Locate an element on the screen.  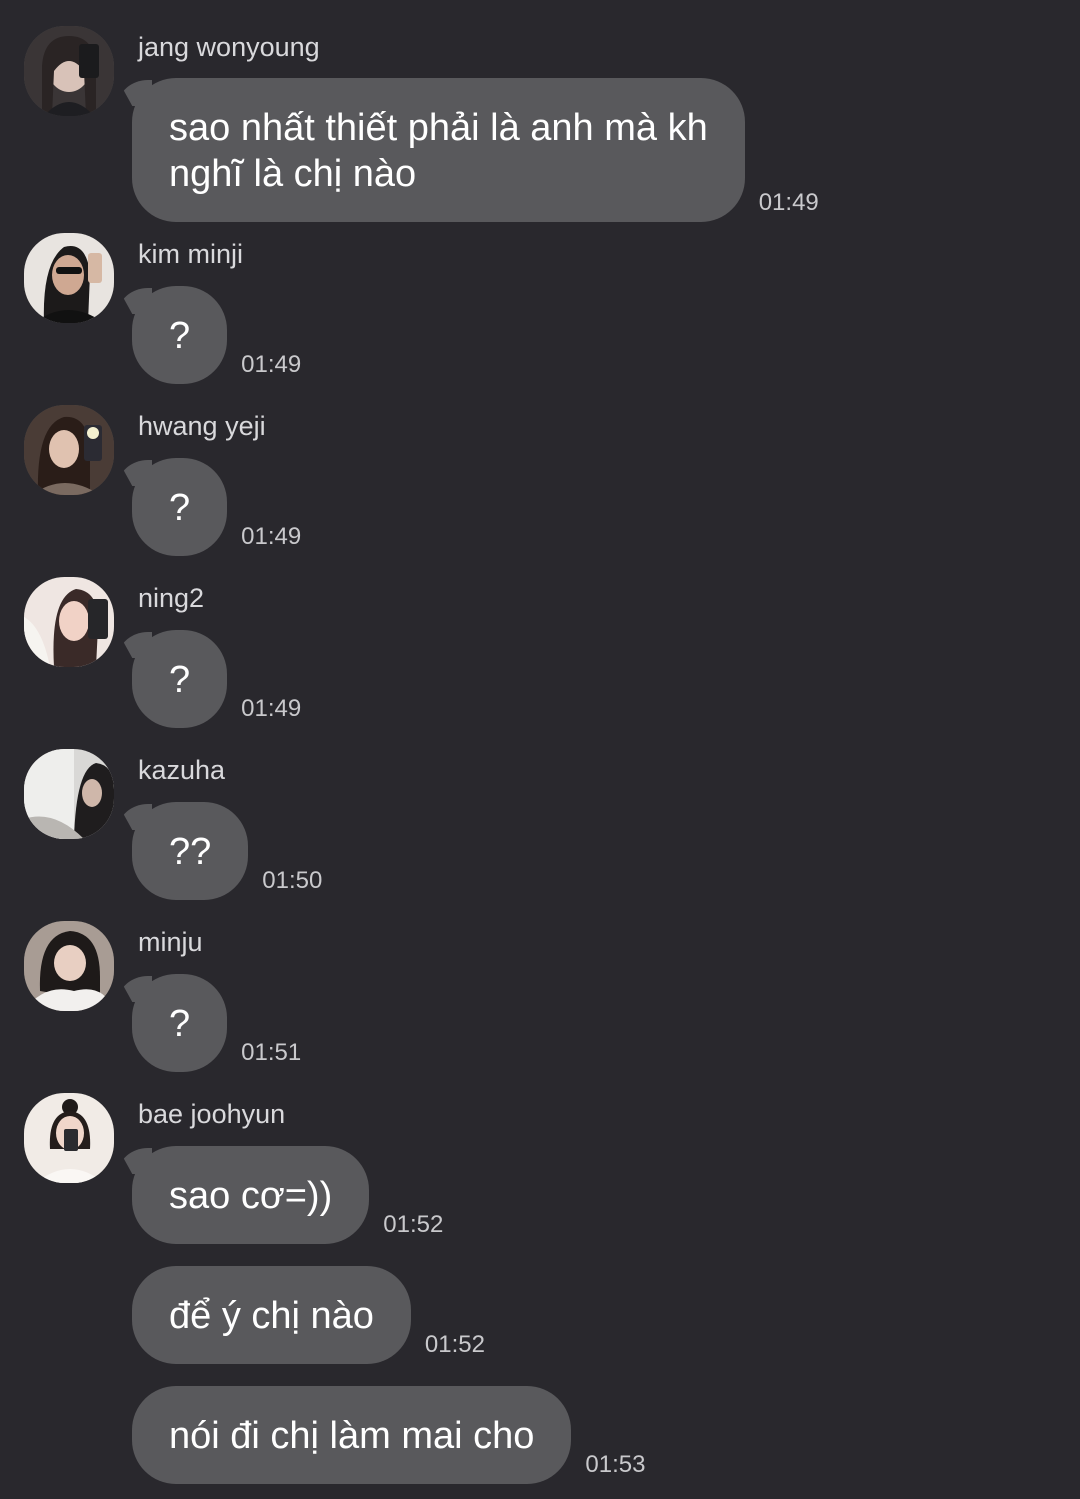
message-bubble: để ý chị nào is located at coordinates (271, 1315).